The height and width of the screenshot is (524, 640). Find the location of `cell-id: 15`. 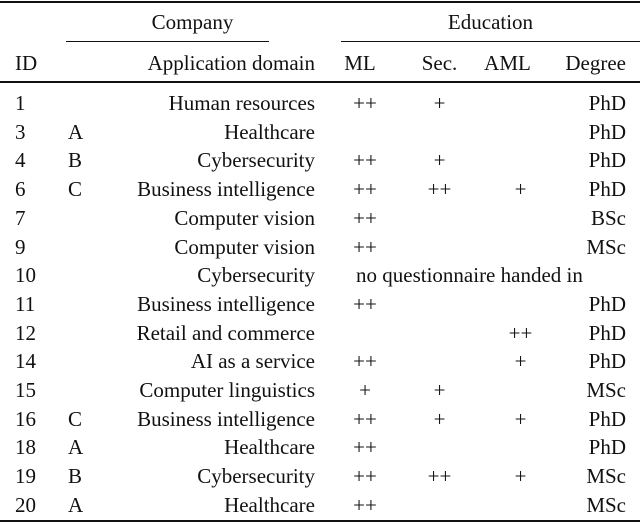

cell-id: 15 is located at coordinates (25, 390).